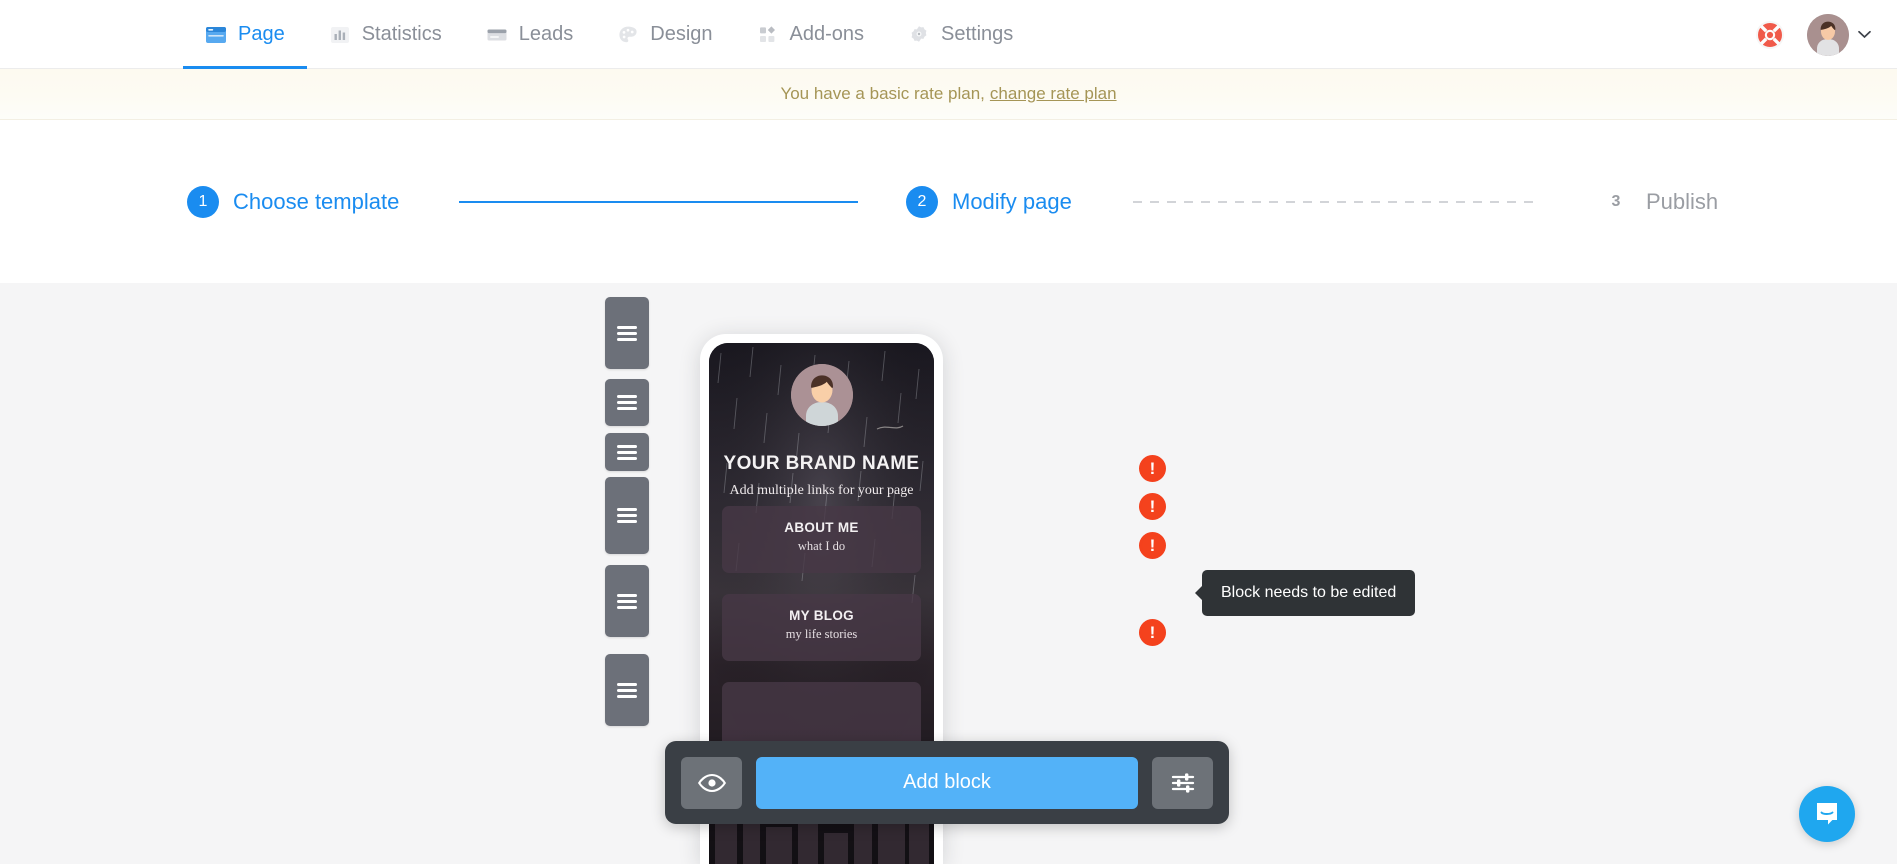 The height and width of the screenshot is (864, 1897). I want to click on preview-button, so click(711, 782).